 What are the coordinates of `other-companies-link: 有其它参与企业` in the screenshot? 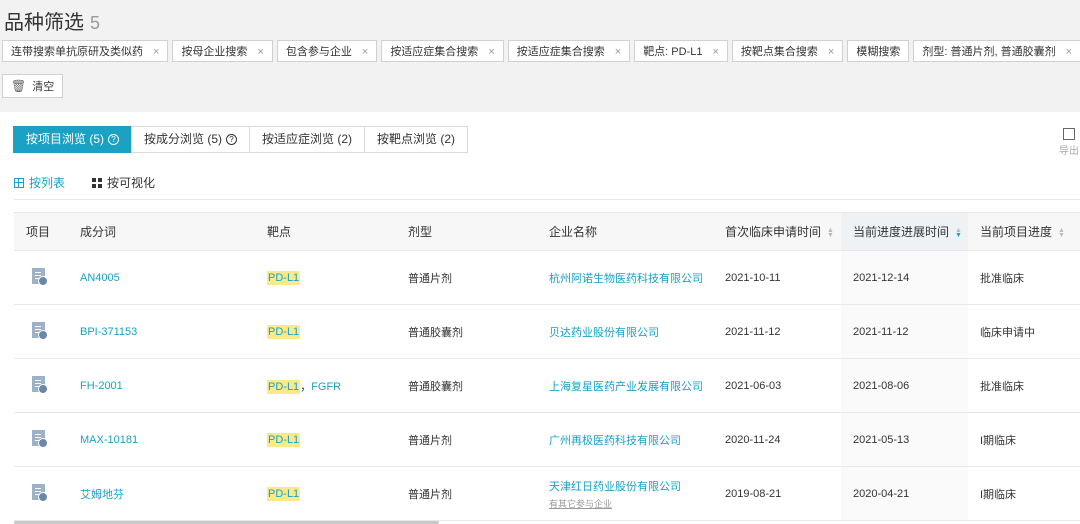 It's located at (631, 503).